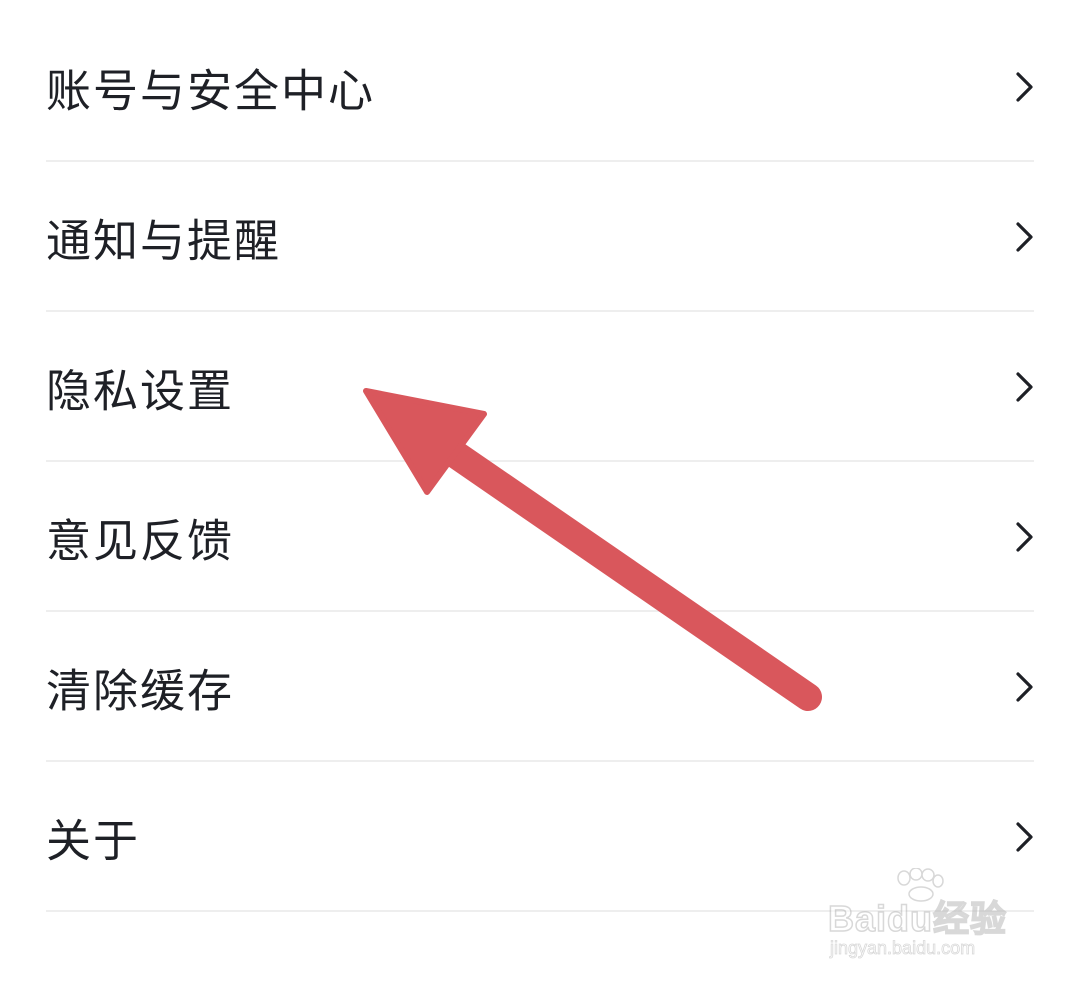  I want to click on menu-item-label: 关于, so click(93, 841).